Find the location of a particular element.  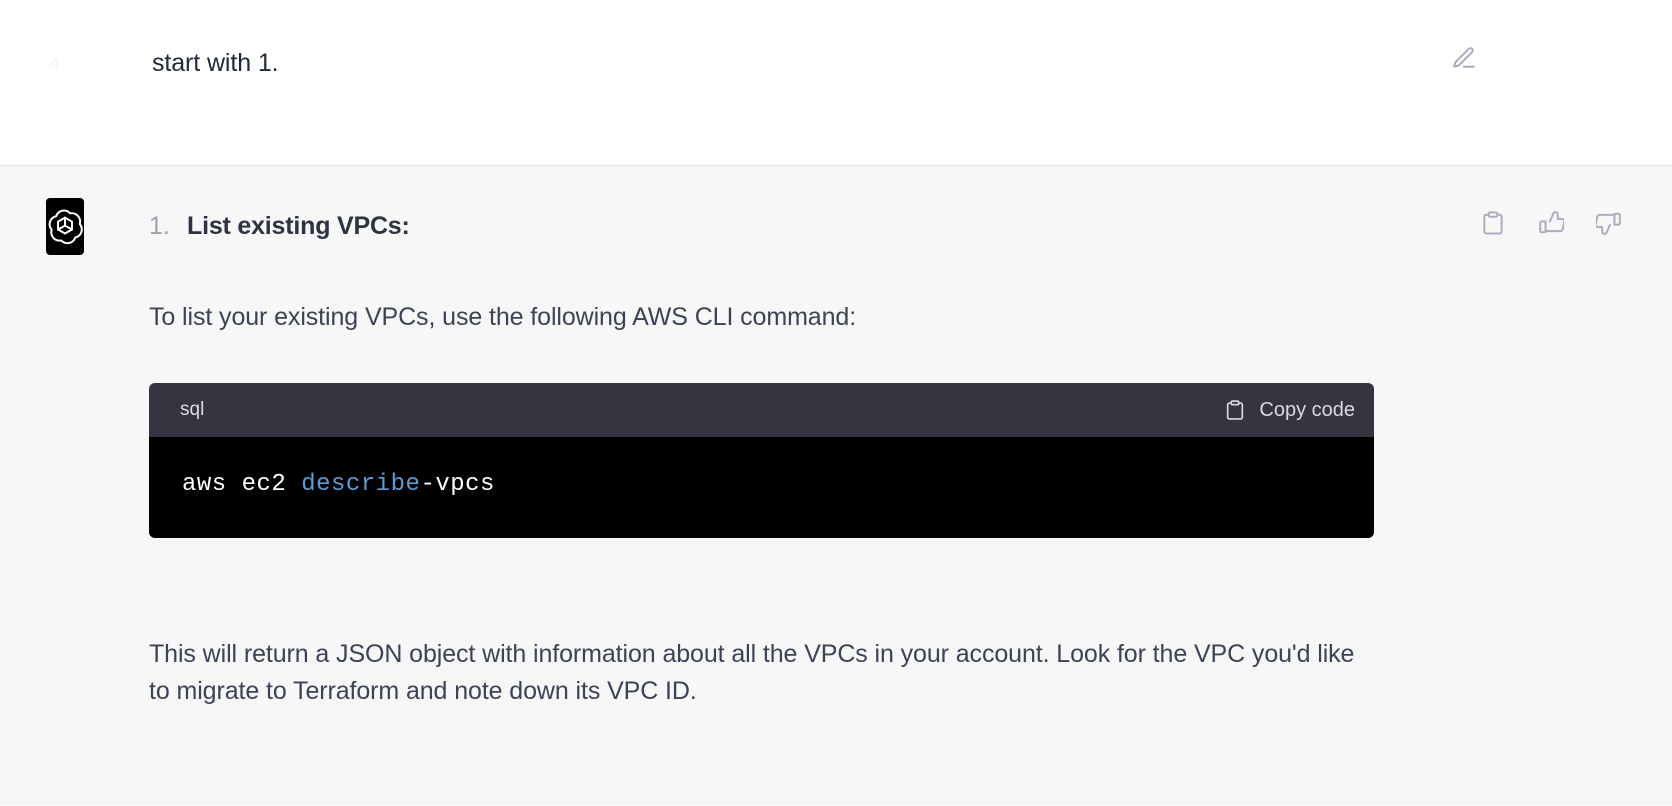

user-message-text: start with 1. is located at coordinates (215, 63).